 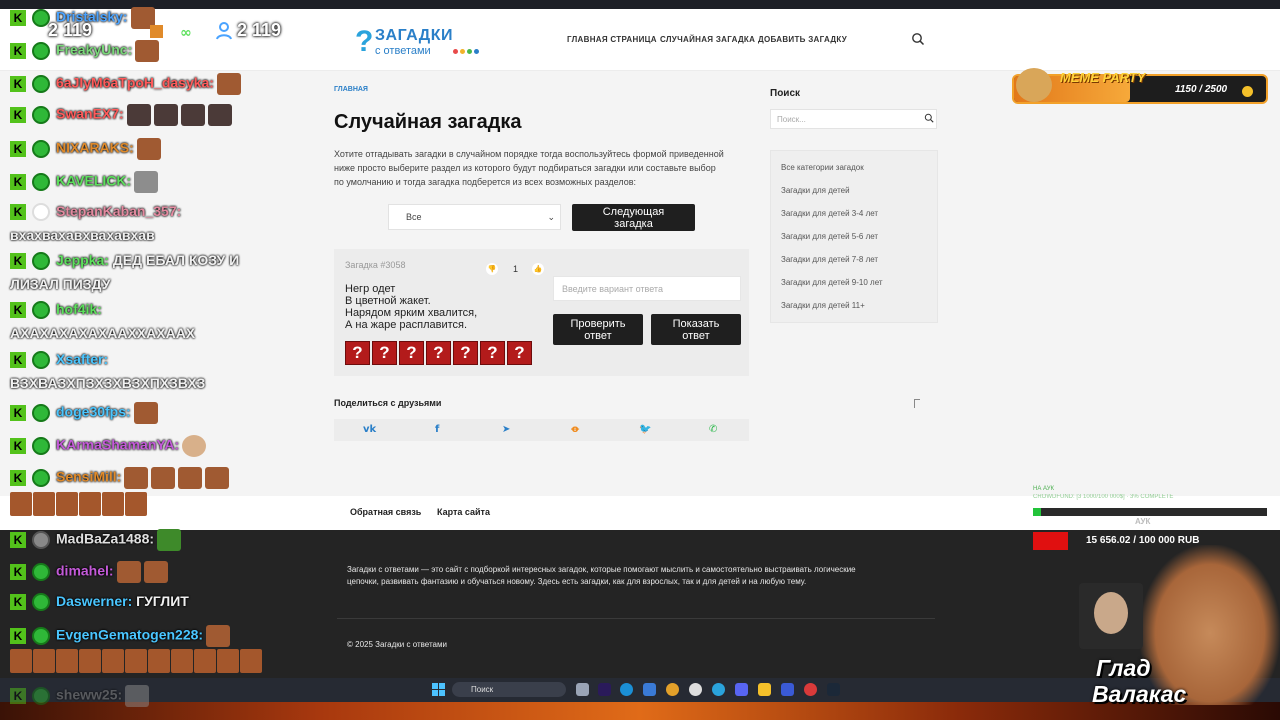 I want to click on odnoklassniki-icon: ꝋ, so click(x=575, y=429).